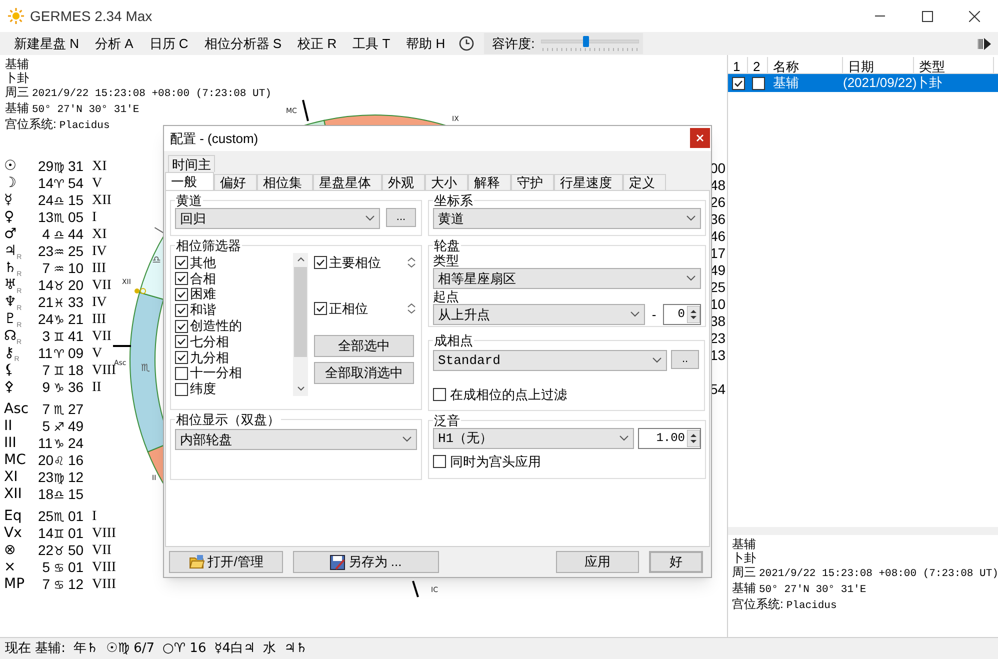  Describe the element at coordinates (588, 182) in the screenshot. I see `tab: 行星速度` at that location.